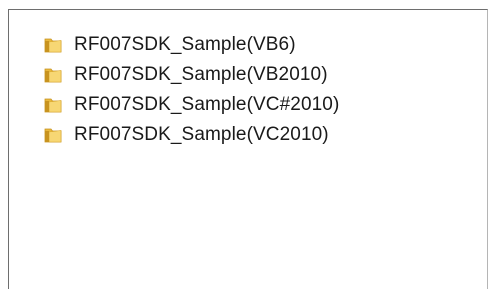 This screenshot has width=499, height=289. Describe the element at coordinates (201, 134) in the screenshot. I see `folder-label: RF007SDK_Sample(VC2010)` at that location.